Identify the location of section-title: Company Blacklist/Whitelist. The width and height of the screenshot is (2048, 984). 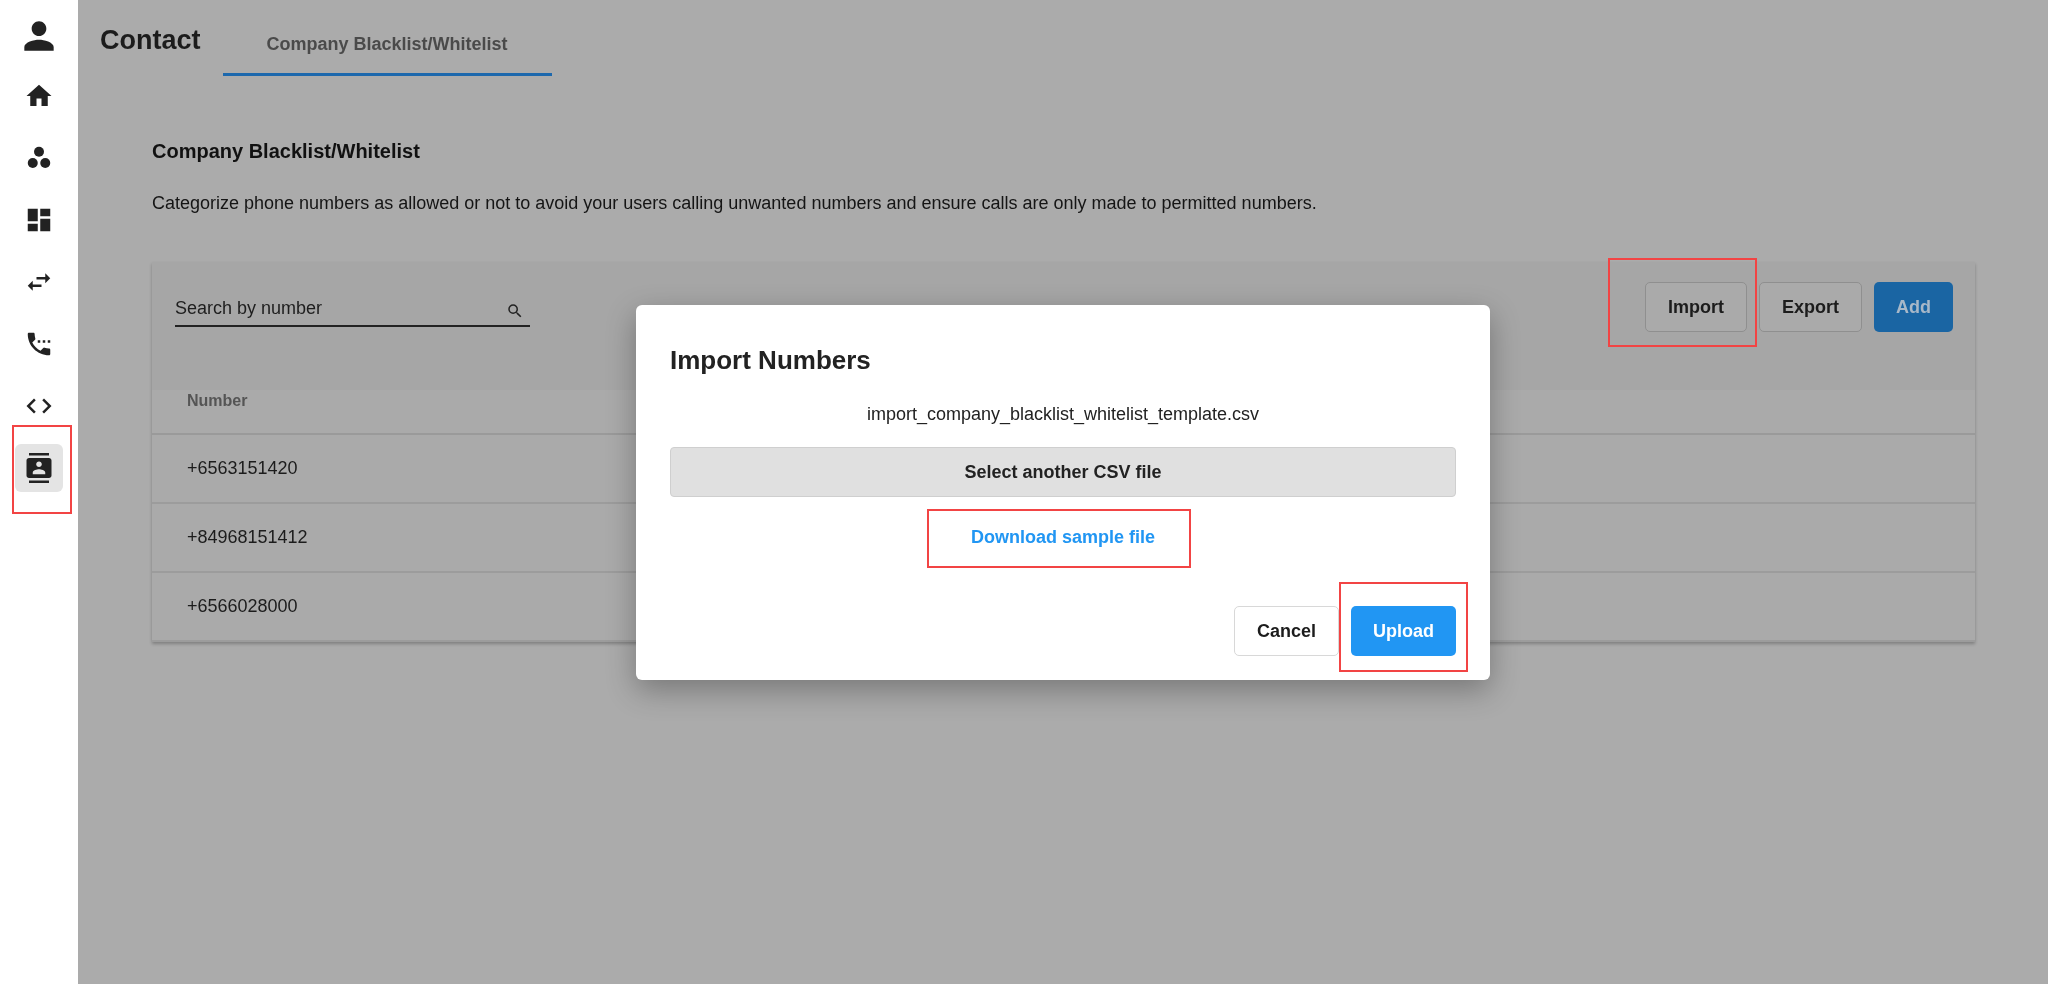
(286, 151).